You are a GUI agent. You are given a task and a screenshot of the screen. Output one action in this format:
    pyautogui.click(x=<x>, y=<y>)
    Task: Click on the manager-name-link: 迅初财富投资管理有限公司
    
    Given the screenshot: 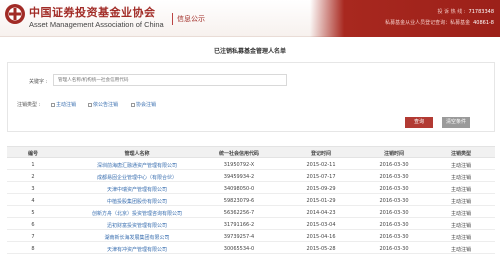 What is the action you would take?
    pyautogui.click(x=137, y=225)
    